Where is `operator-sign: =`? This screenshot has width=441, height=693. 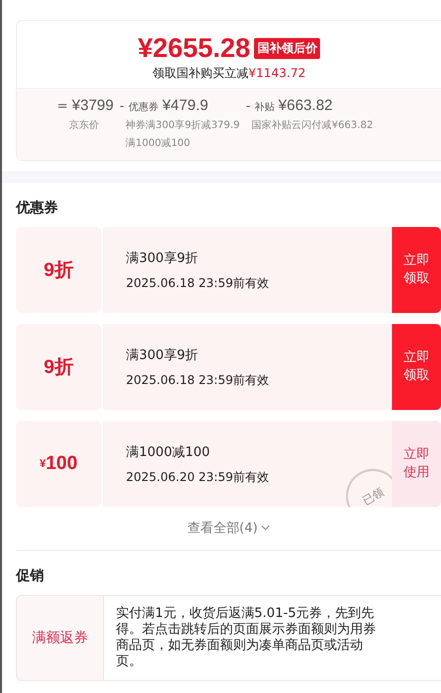 operator-sign: = is located at coordinates (62, 106).